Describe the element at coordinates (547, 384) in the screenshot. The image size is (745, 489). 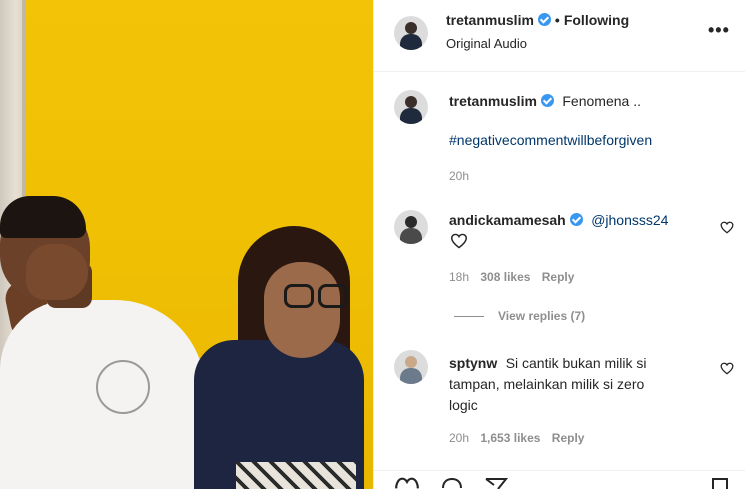
I see `comment-text-line2: tampan, melainkan milik si zero` at that location.